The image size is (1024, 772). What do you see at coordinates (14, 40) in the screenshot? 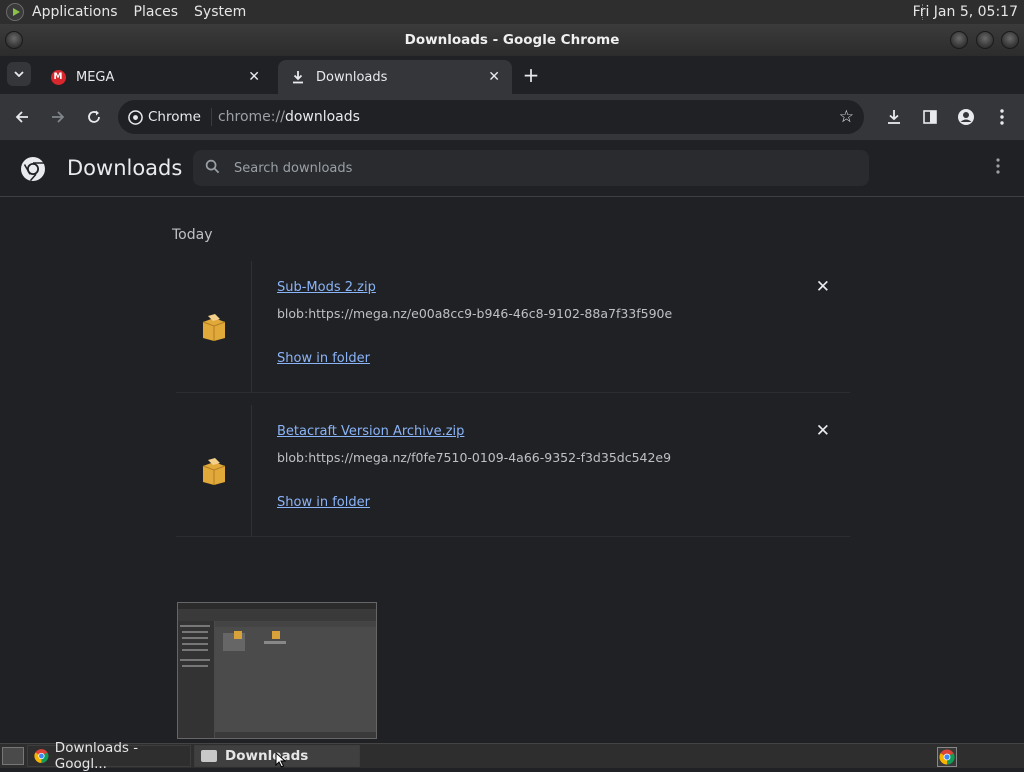
I see `window-menu-button` at bounding box center [14, 40].